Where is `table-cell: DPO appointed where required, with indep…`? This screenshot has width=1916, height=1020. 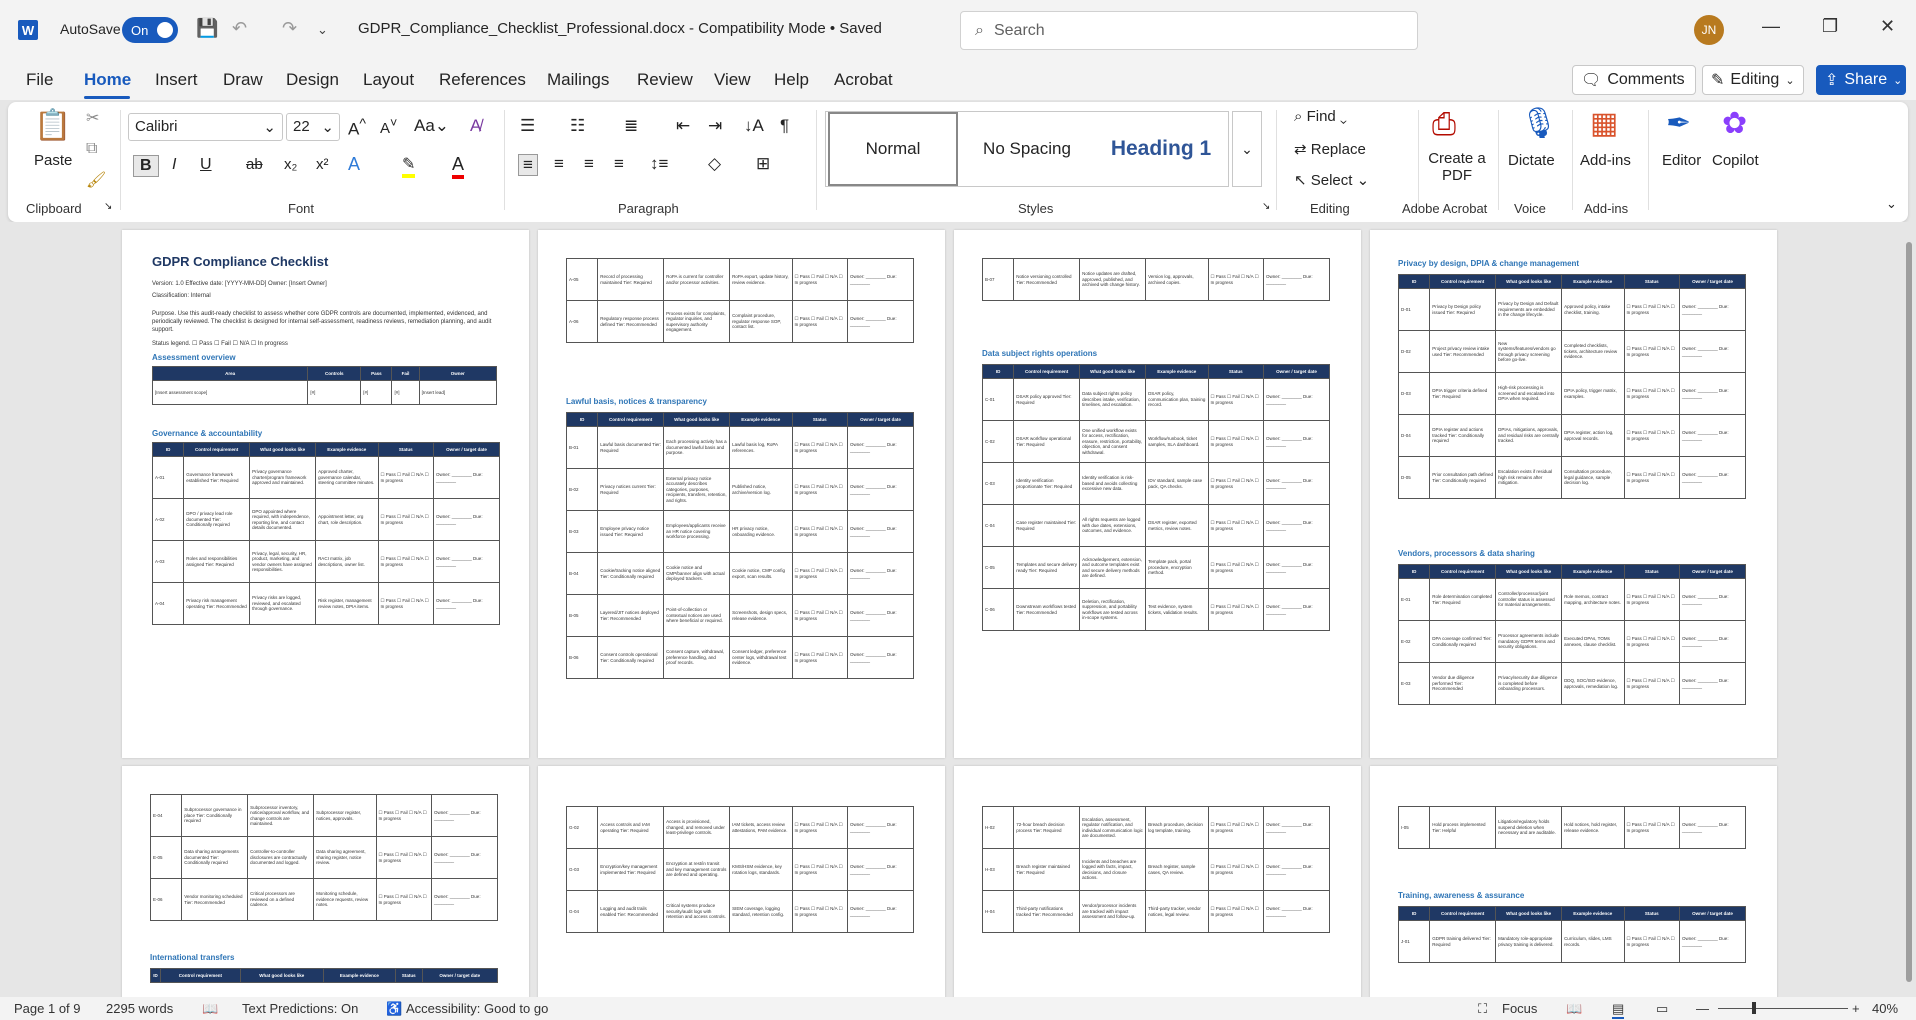 table-cell: DPO appointed where required, with indep… is located at coordinates (283, 519).